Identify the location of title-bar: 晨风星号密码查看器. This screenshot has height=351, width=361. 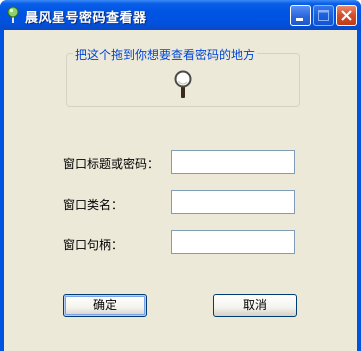
(180, 15).